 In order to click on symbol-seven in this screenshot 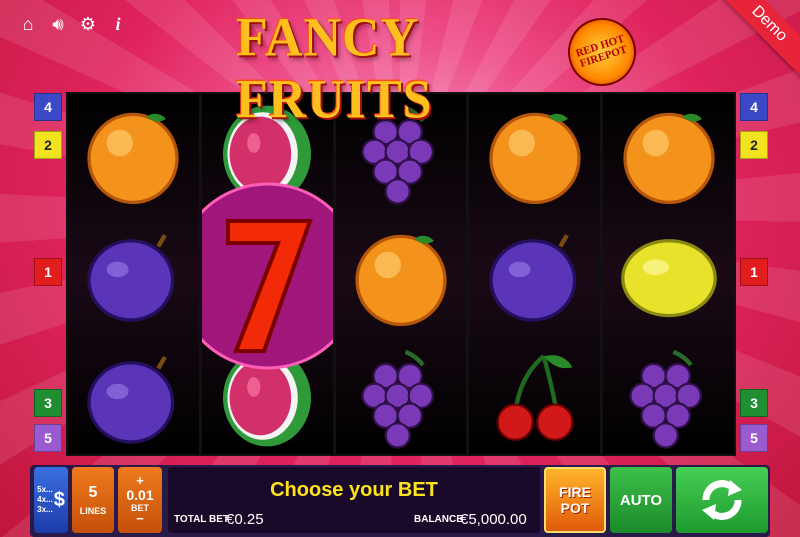, I will do `click(267, 276)`.